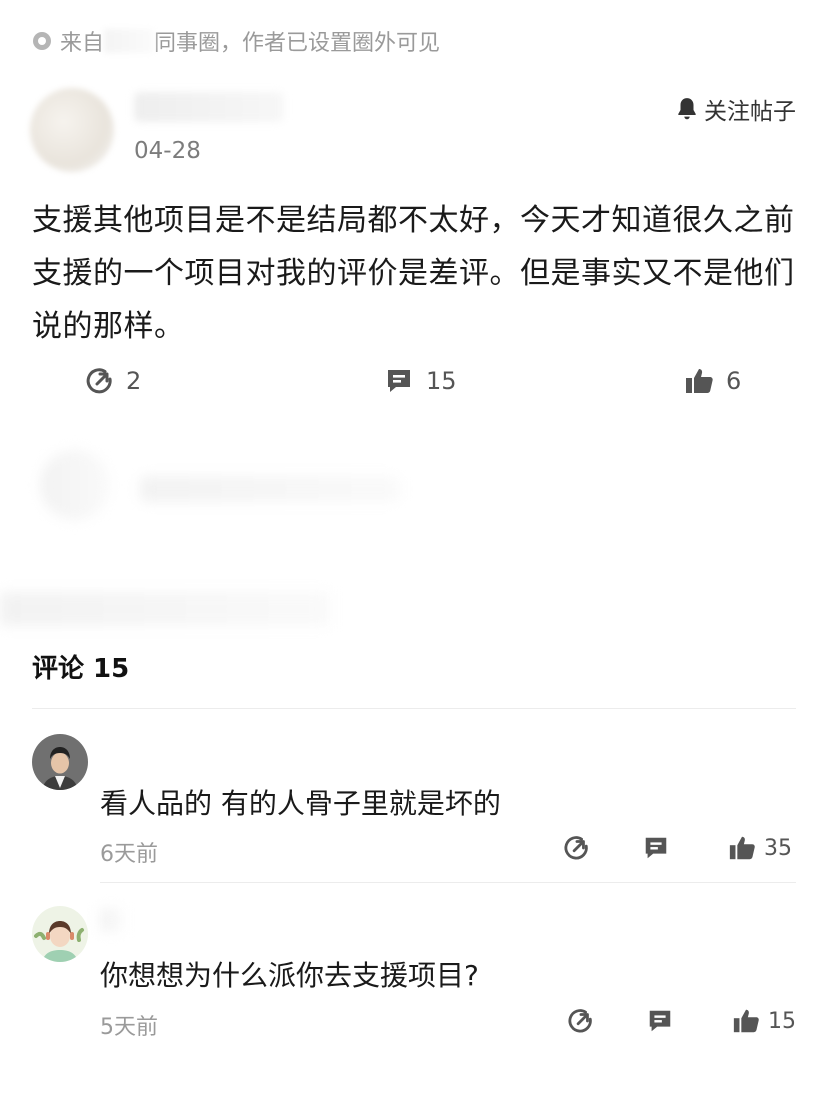 Image resolution: width=828 pixels, height=1098 pixels. I want to click on comment-time: 6天前, so click(129, 854).